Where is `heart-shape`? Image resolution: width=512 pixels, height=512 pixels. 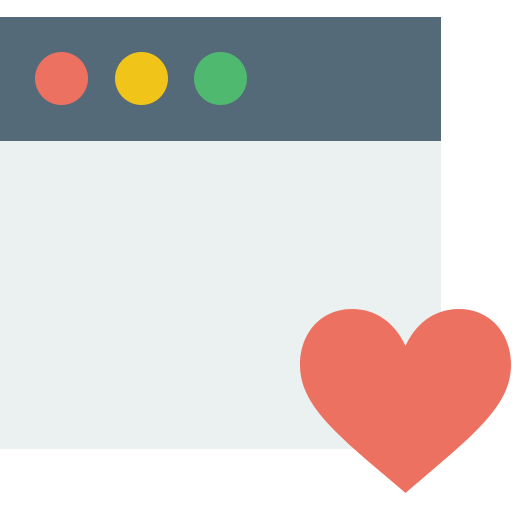 heart-shape is located at coordinates (405, 401).